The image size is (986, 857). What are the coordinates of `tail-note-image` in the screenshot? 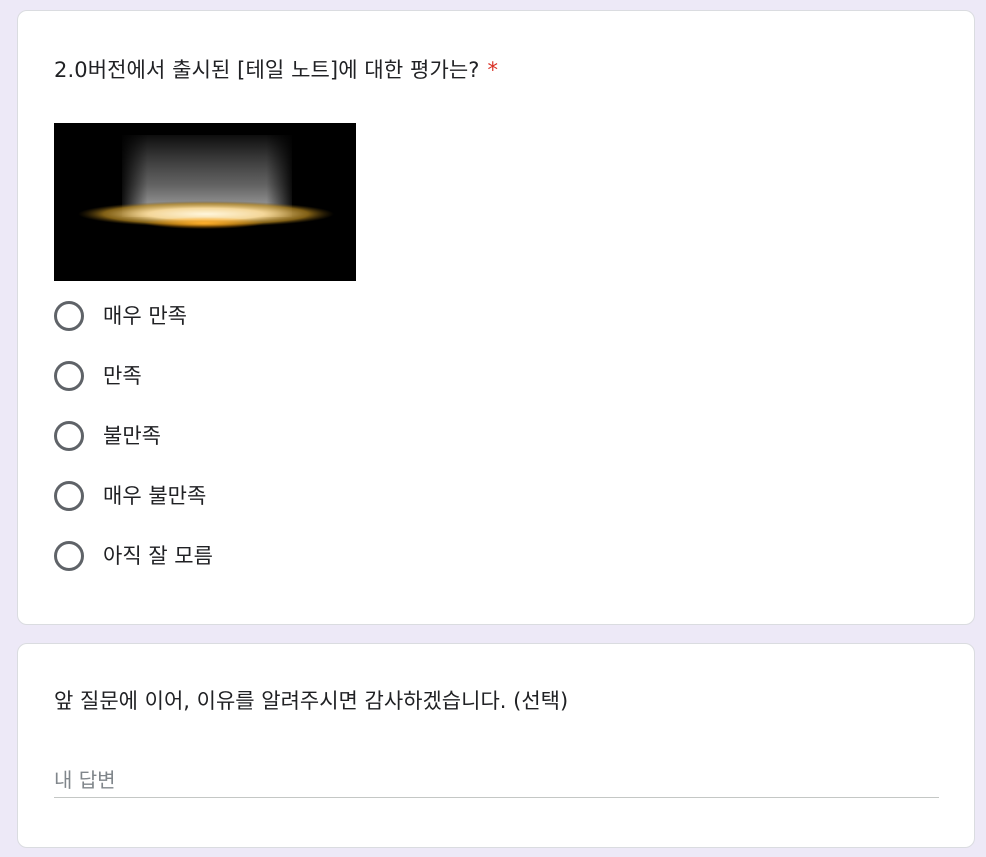 It's located at (205, 202).